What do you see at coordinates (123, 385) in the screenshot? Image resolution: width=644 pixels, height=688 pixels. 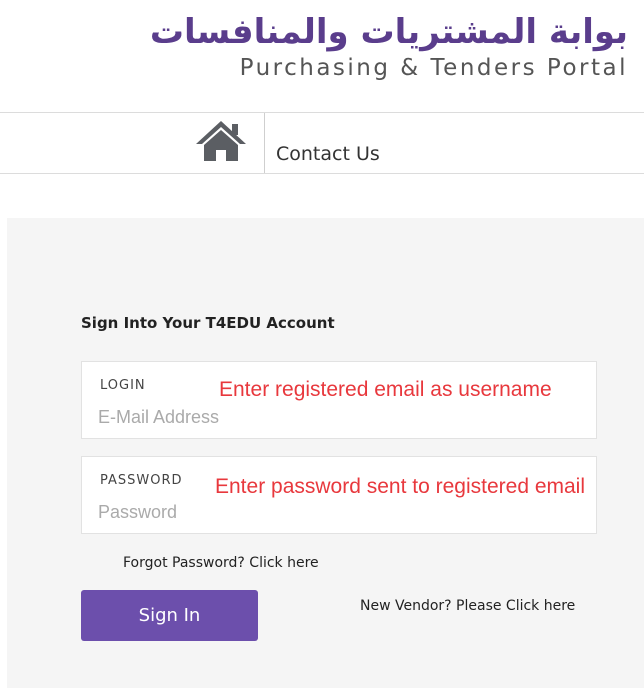 I see `login-label: LOGIN` at bounding box center [123, 385].